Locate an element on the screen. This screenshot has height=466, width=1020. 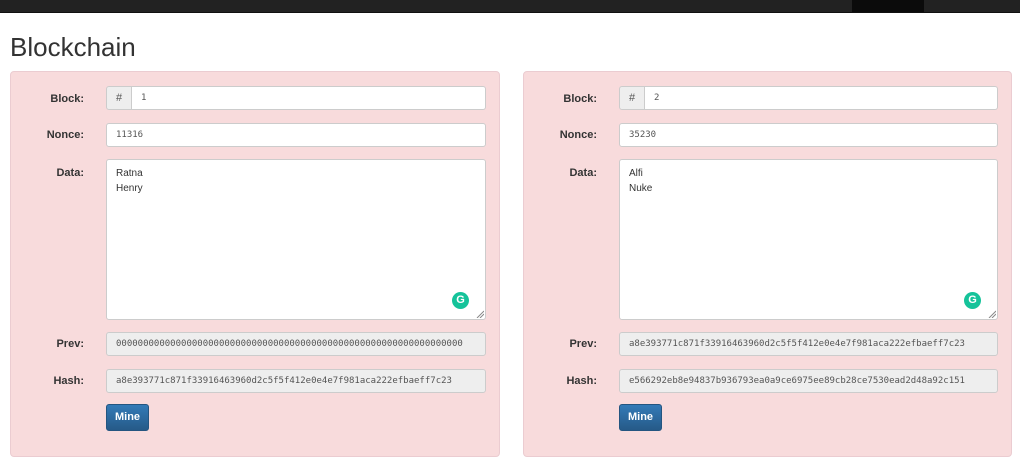
block-number-input: 1 is located at coordinates (309, 98).